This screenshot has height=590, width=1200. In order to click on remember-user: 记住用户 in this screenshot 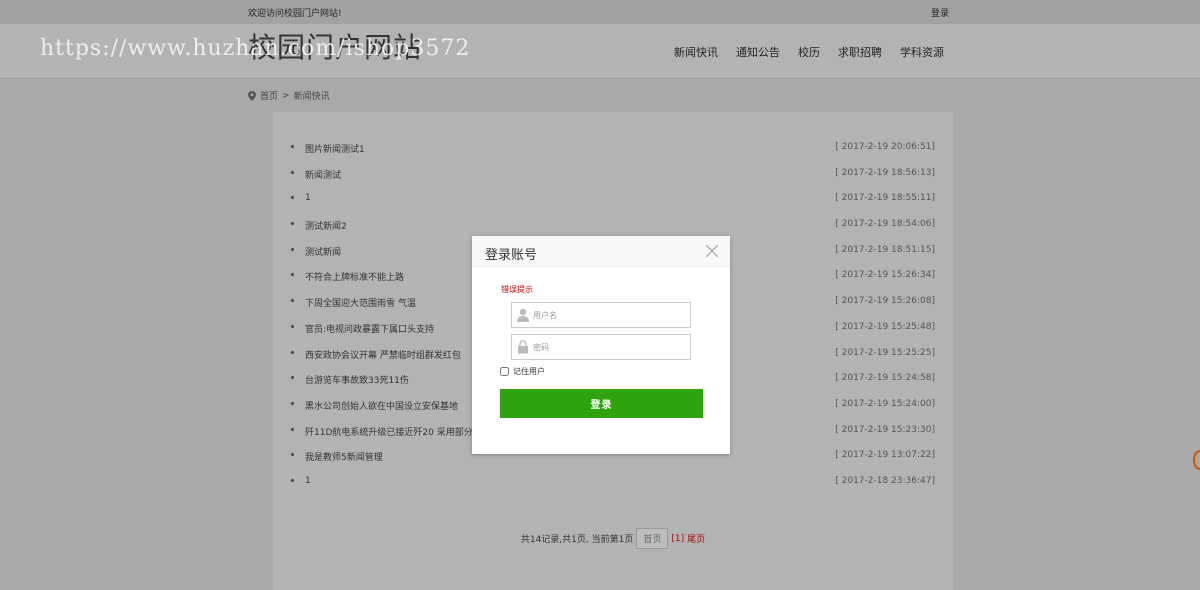, I will do `click(522, 371)`.